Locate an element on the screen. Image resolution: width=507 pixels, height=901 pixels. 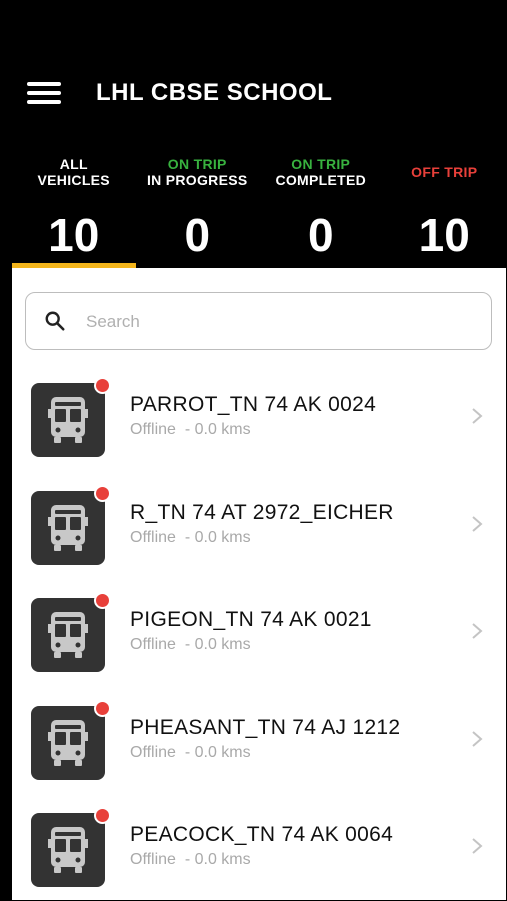
search-box is located at coordinates (258, 321).